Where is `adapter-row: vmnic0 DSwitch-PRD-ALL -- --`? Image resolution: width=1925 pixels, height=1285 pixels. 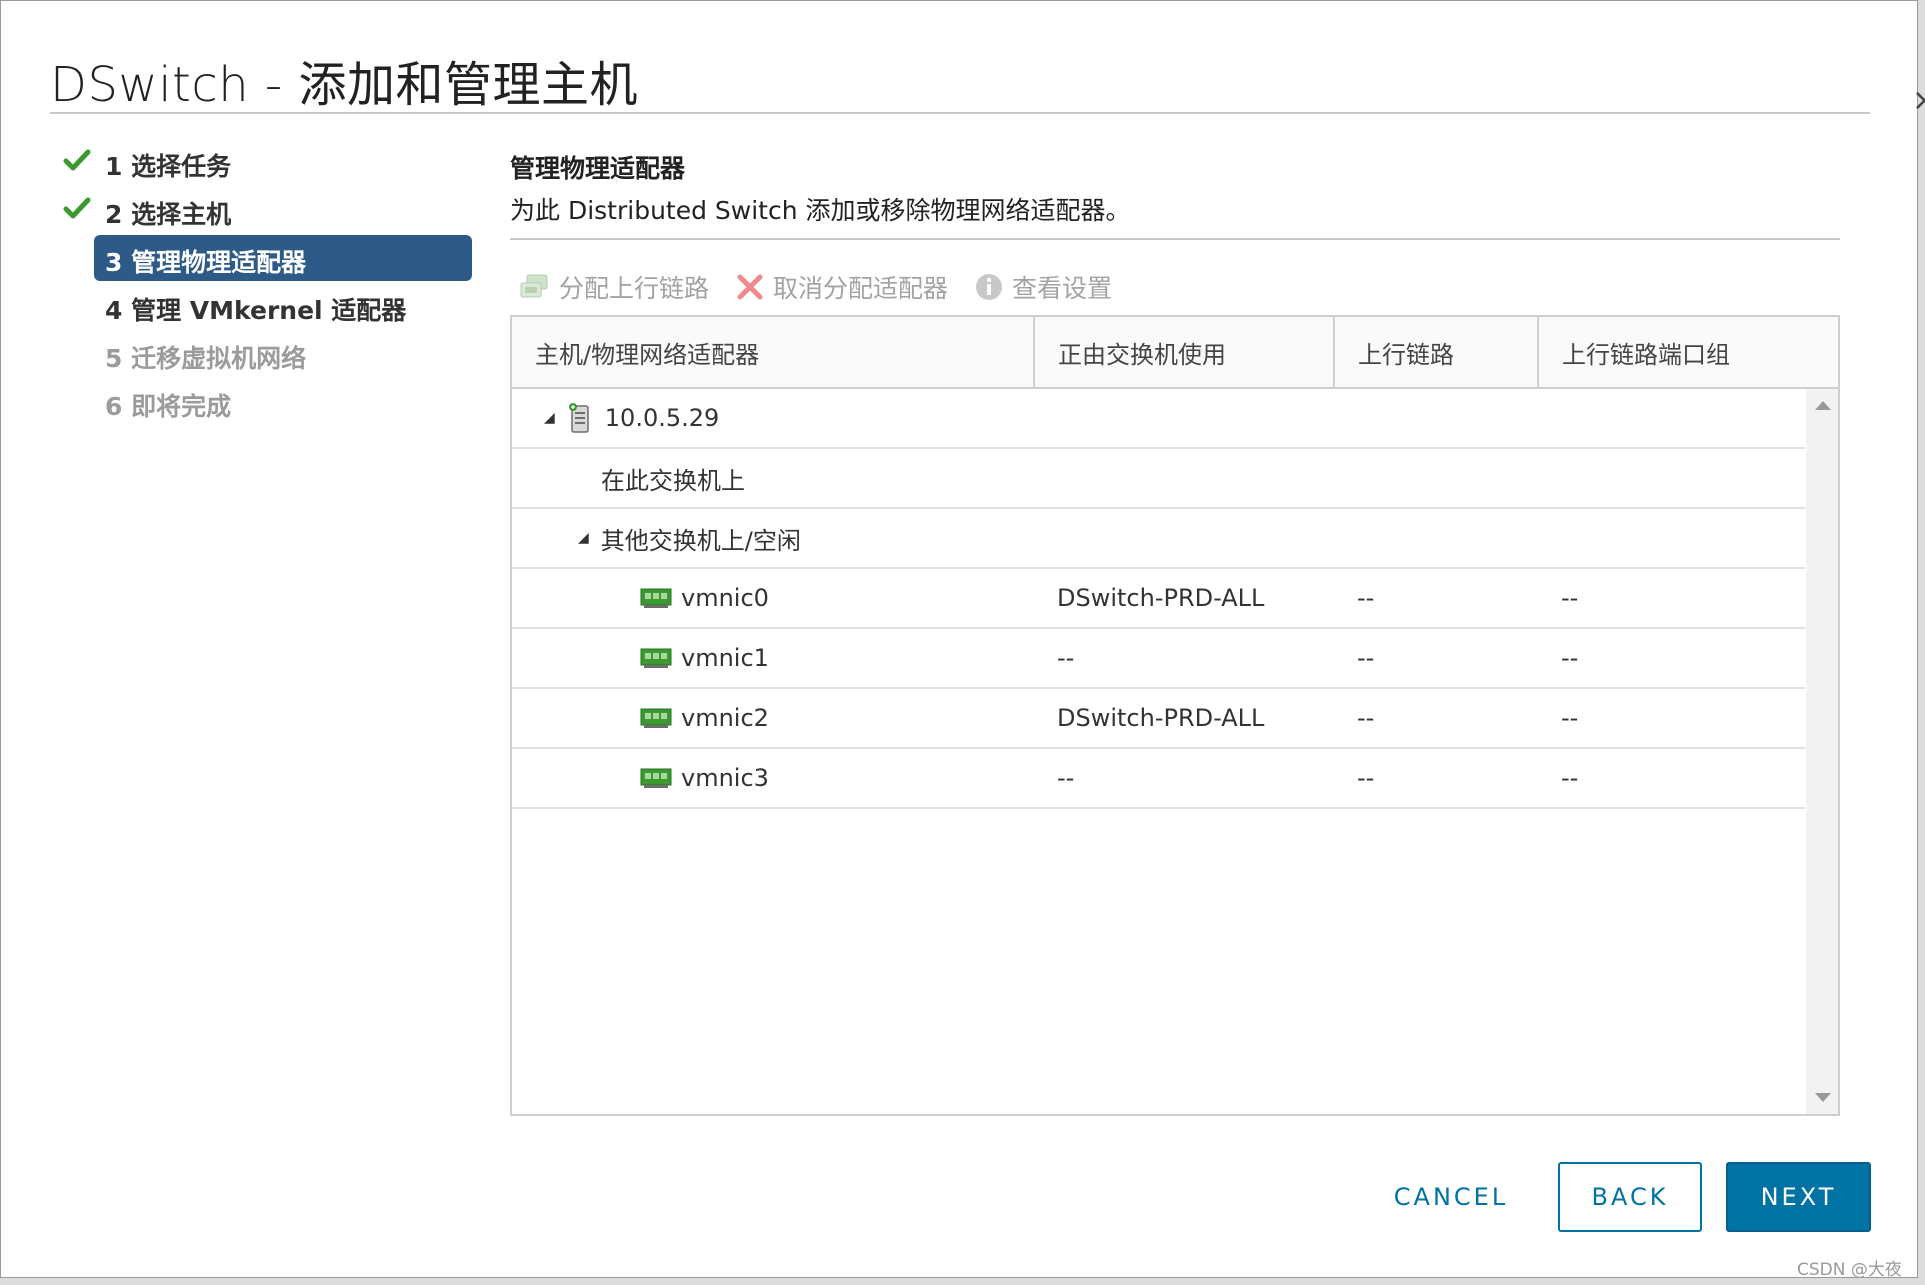 adapter-row: vmnic0 DSwitch-PRD-ALL -- -- is located at coordinates (1158, 599).